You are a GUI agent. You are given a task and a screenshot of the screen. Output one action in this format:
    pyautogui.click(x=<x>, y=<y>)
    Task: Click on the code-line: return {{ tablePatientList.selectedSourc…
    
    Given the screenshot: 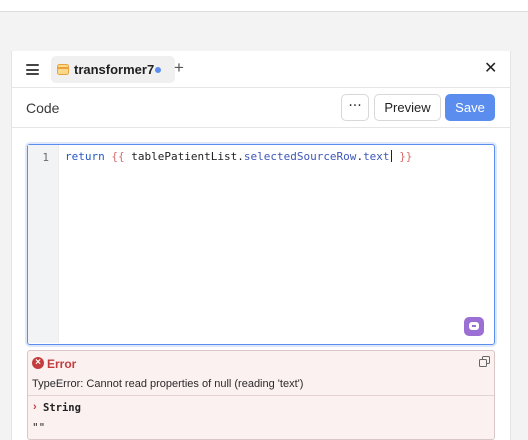 What is the action you would take?
    pyautogui.click(x=238, y=156)
    